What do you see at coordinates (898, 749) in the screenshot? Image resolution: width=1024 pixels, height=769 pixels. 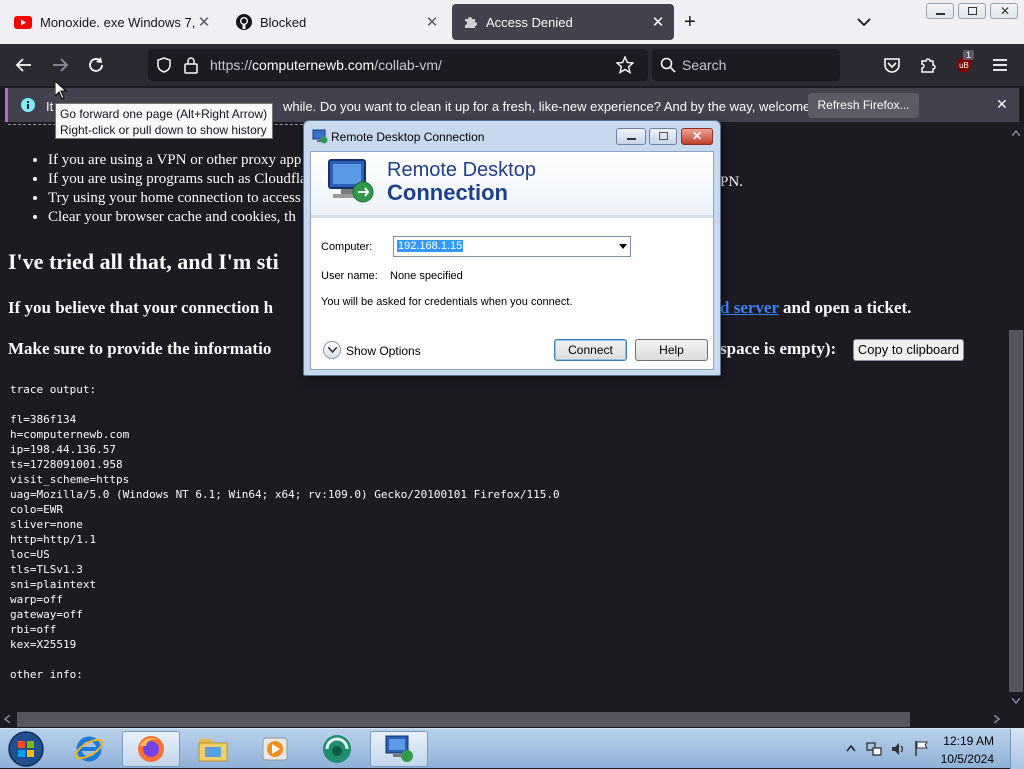 I see `volume-icon` at bounding box center [898, 749].